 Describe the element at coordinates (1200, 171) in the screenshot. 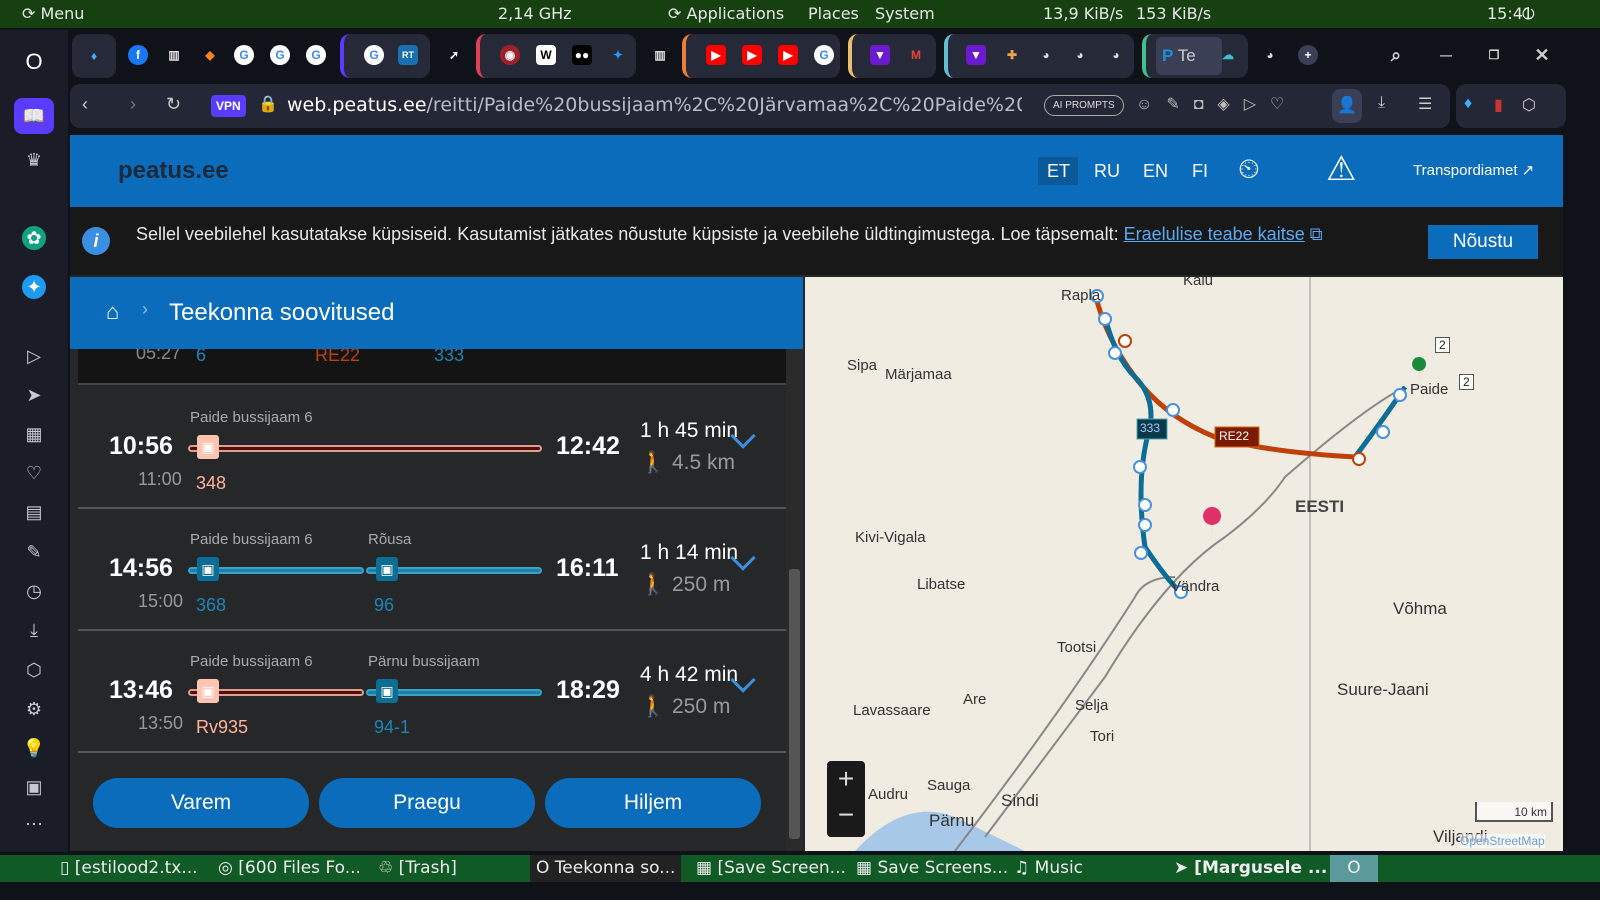

I see `lang-fi: FI` at that location.